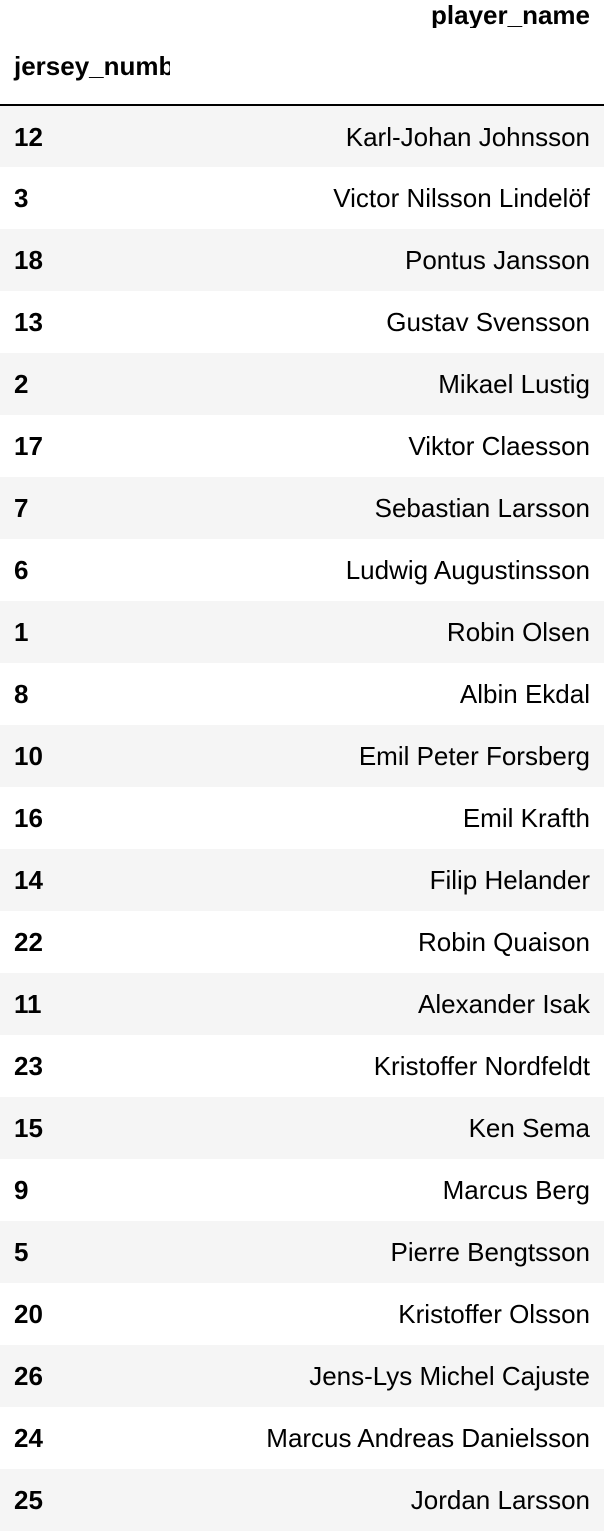 This screenshot has height=1534, width=604. Describe the element at coordinates (28, 1004) in the screenshot. I see `jersey-number-cell: 11` at that location.